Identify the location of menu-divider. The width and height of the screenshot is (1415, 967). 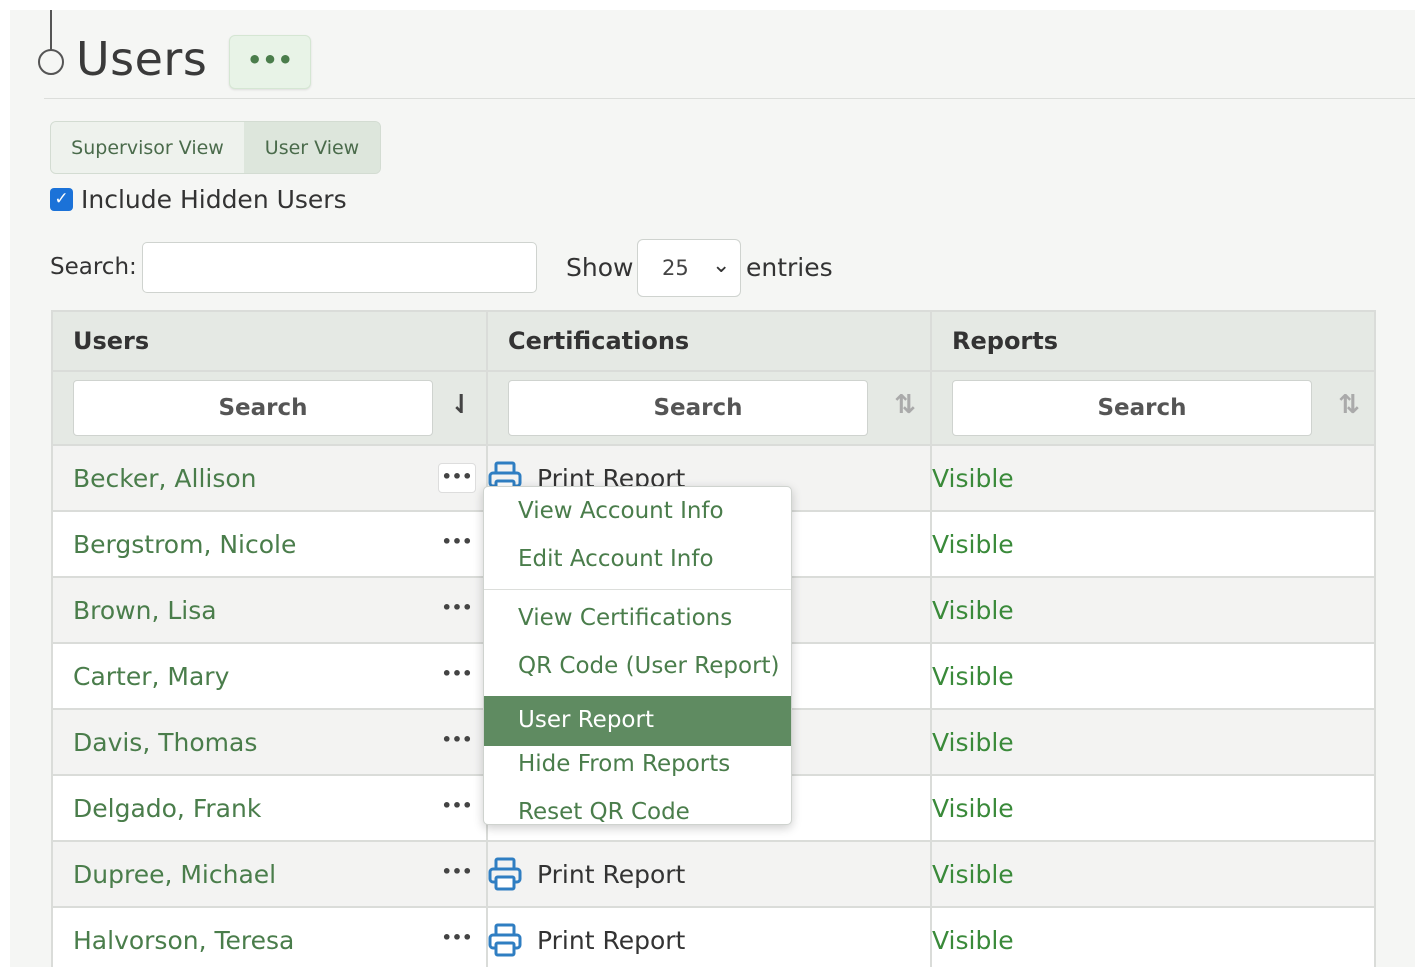
(637, 589).